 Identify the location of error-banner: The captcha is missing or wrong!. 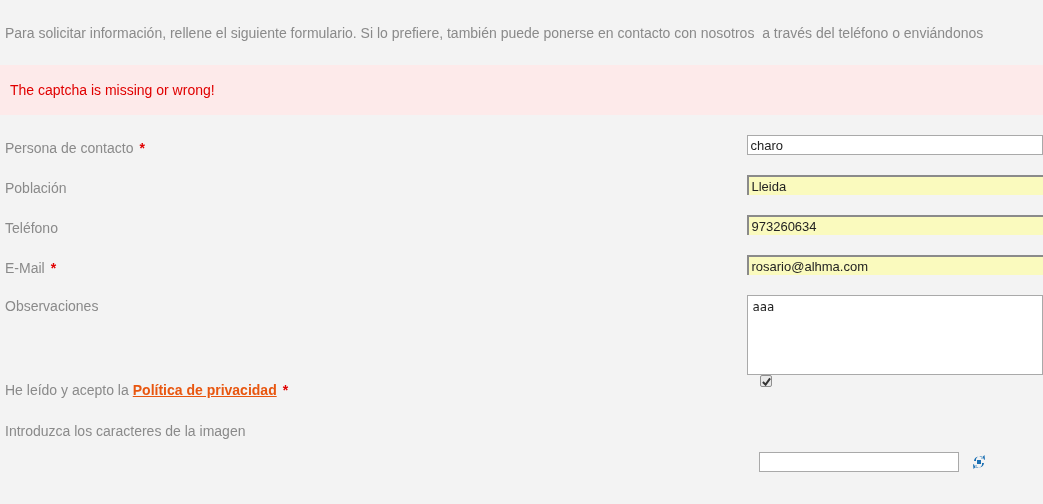
(521, 90).